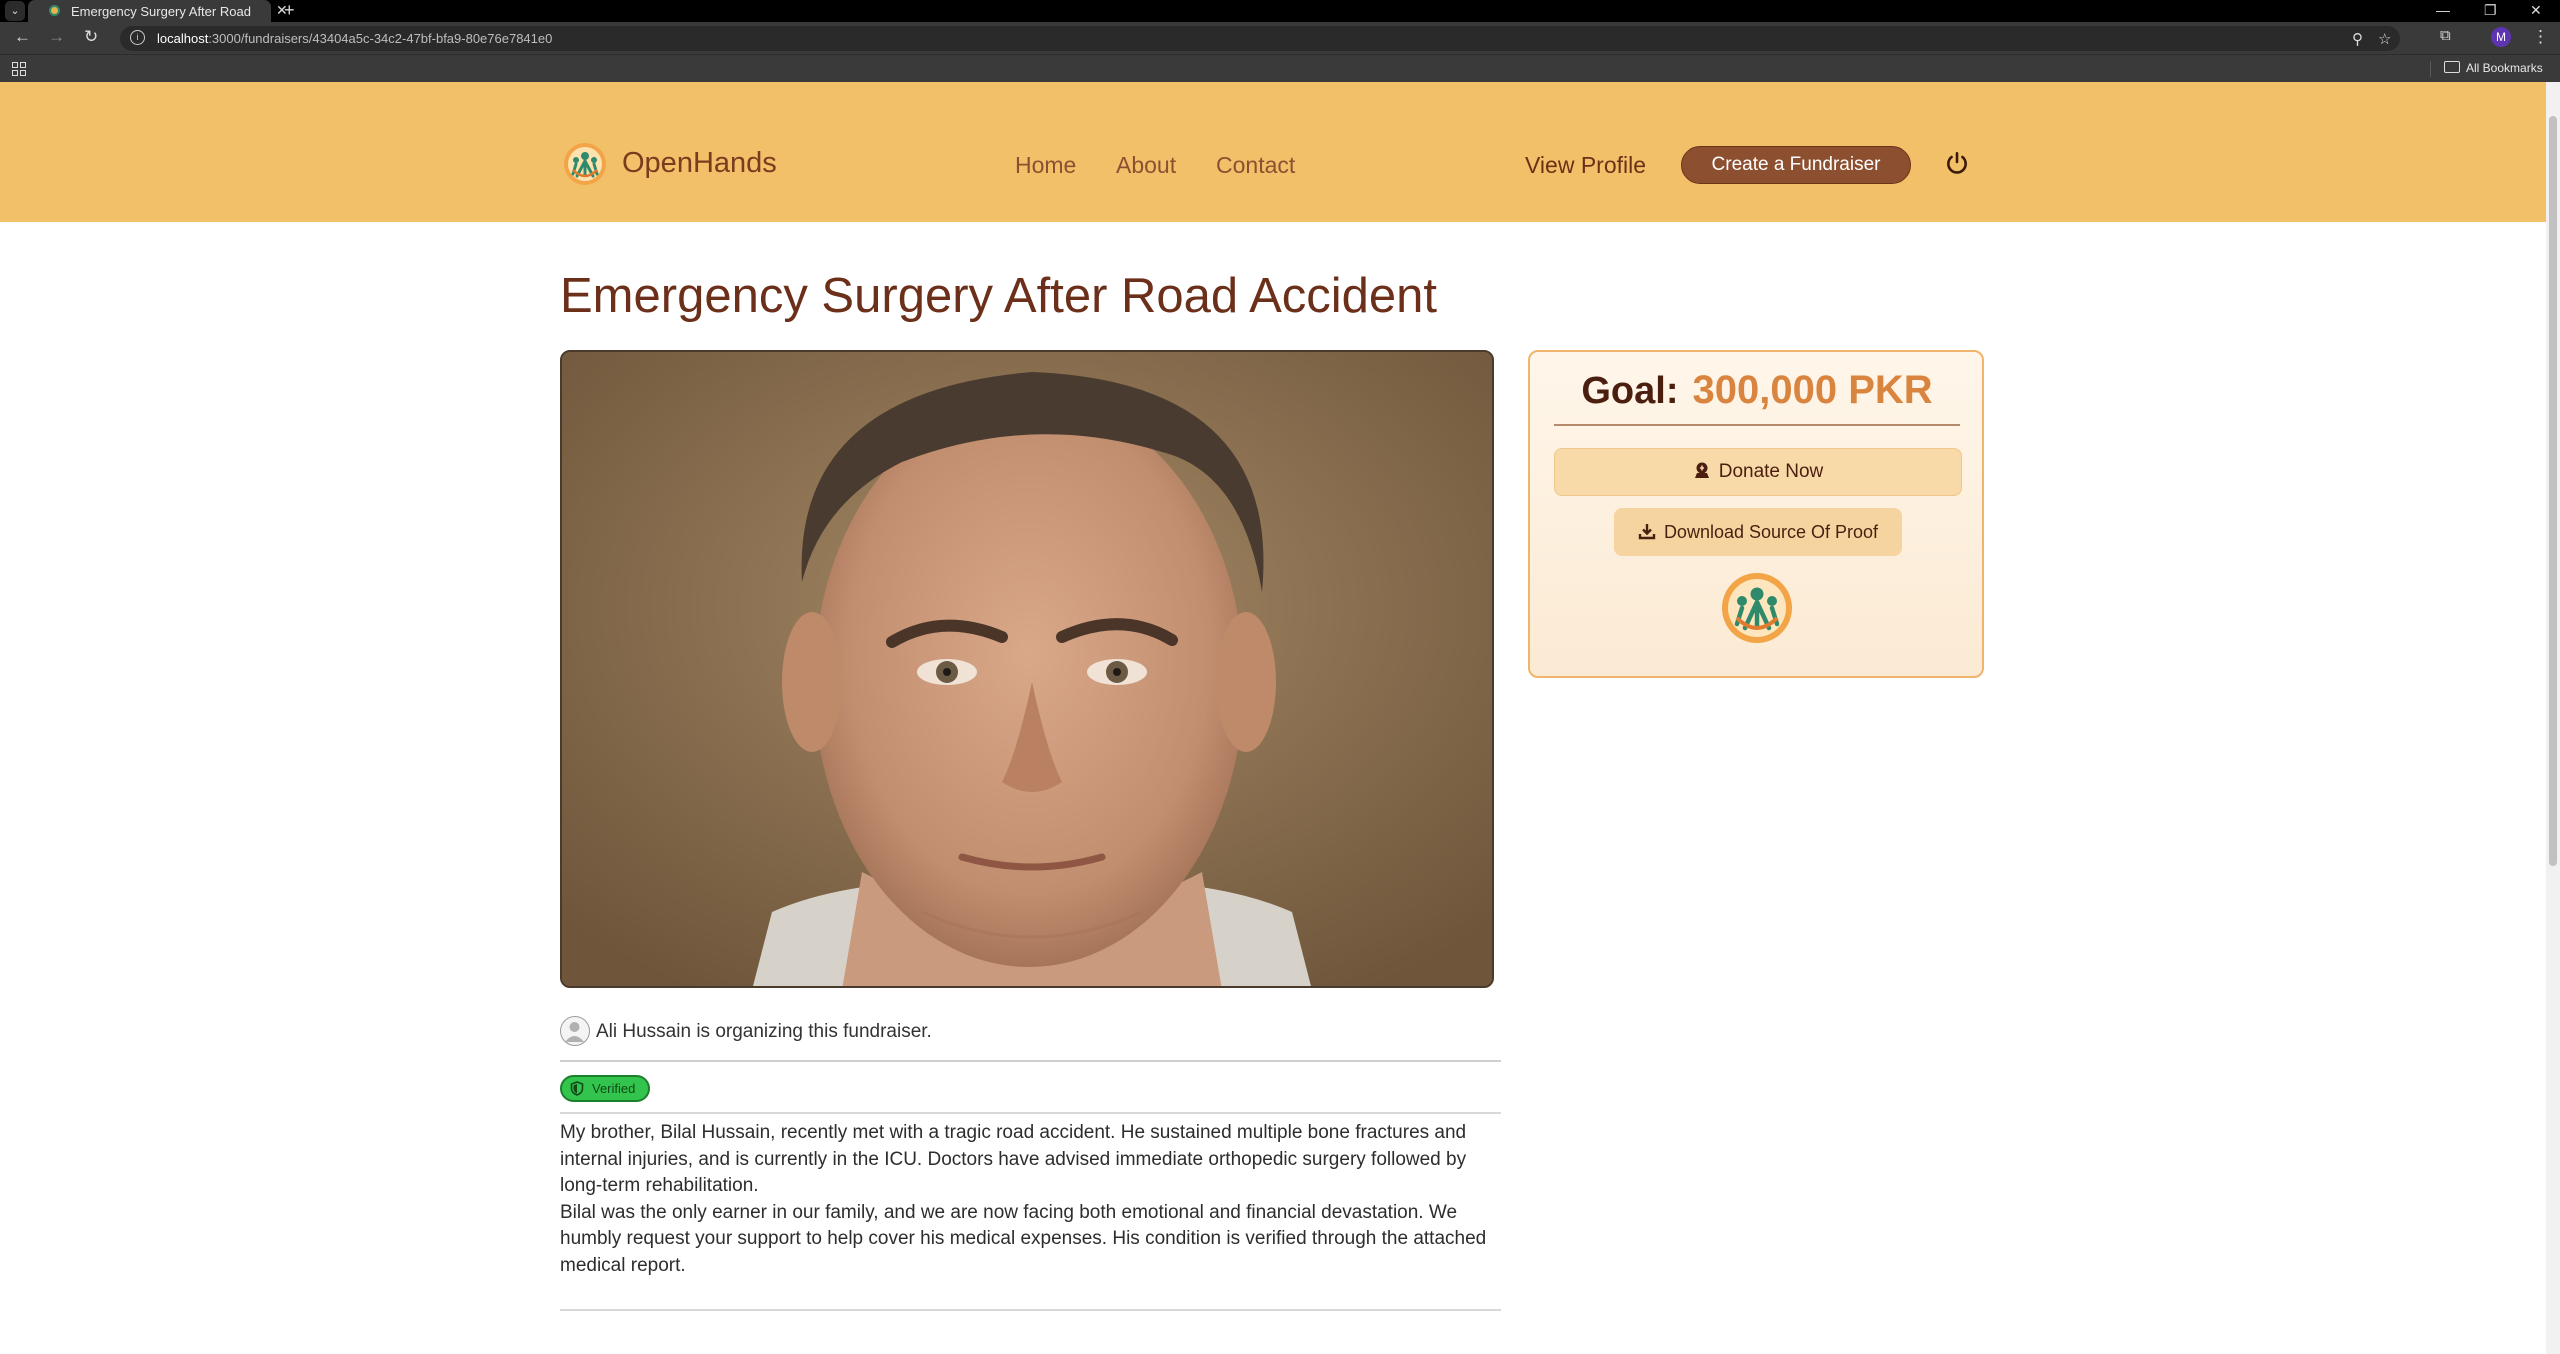 Image resolution: width=2560 pixels, height=1354 pixels. What do you see at coordinates (15, 11) in the screenshot?
I see `tab-search-icon: ⌄` at bounding box center [15, 11].